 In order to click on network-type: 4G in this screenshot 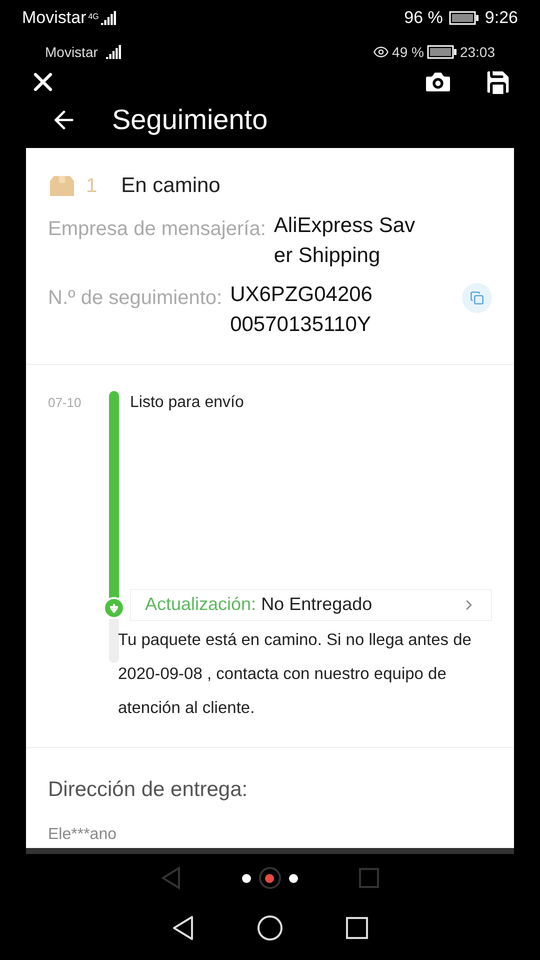, I will do `click(93, 17)`.